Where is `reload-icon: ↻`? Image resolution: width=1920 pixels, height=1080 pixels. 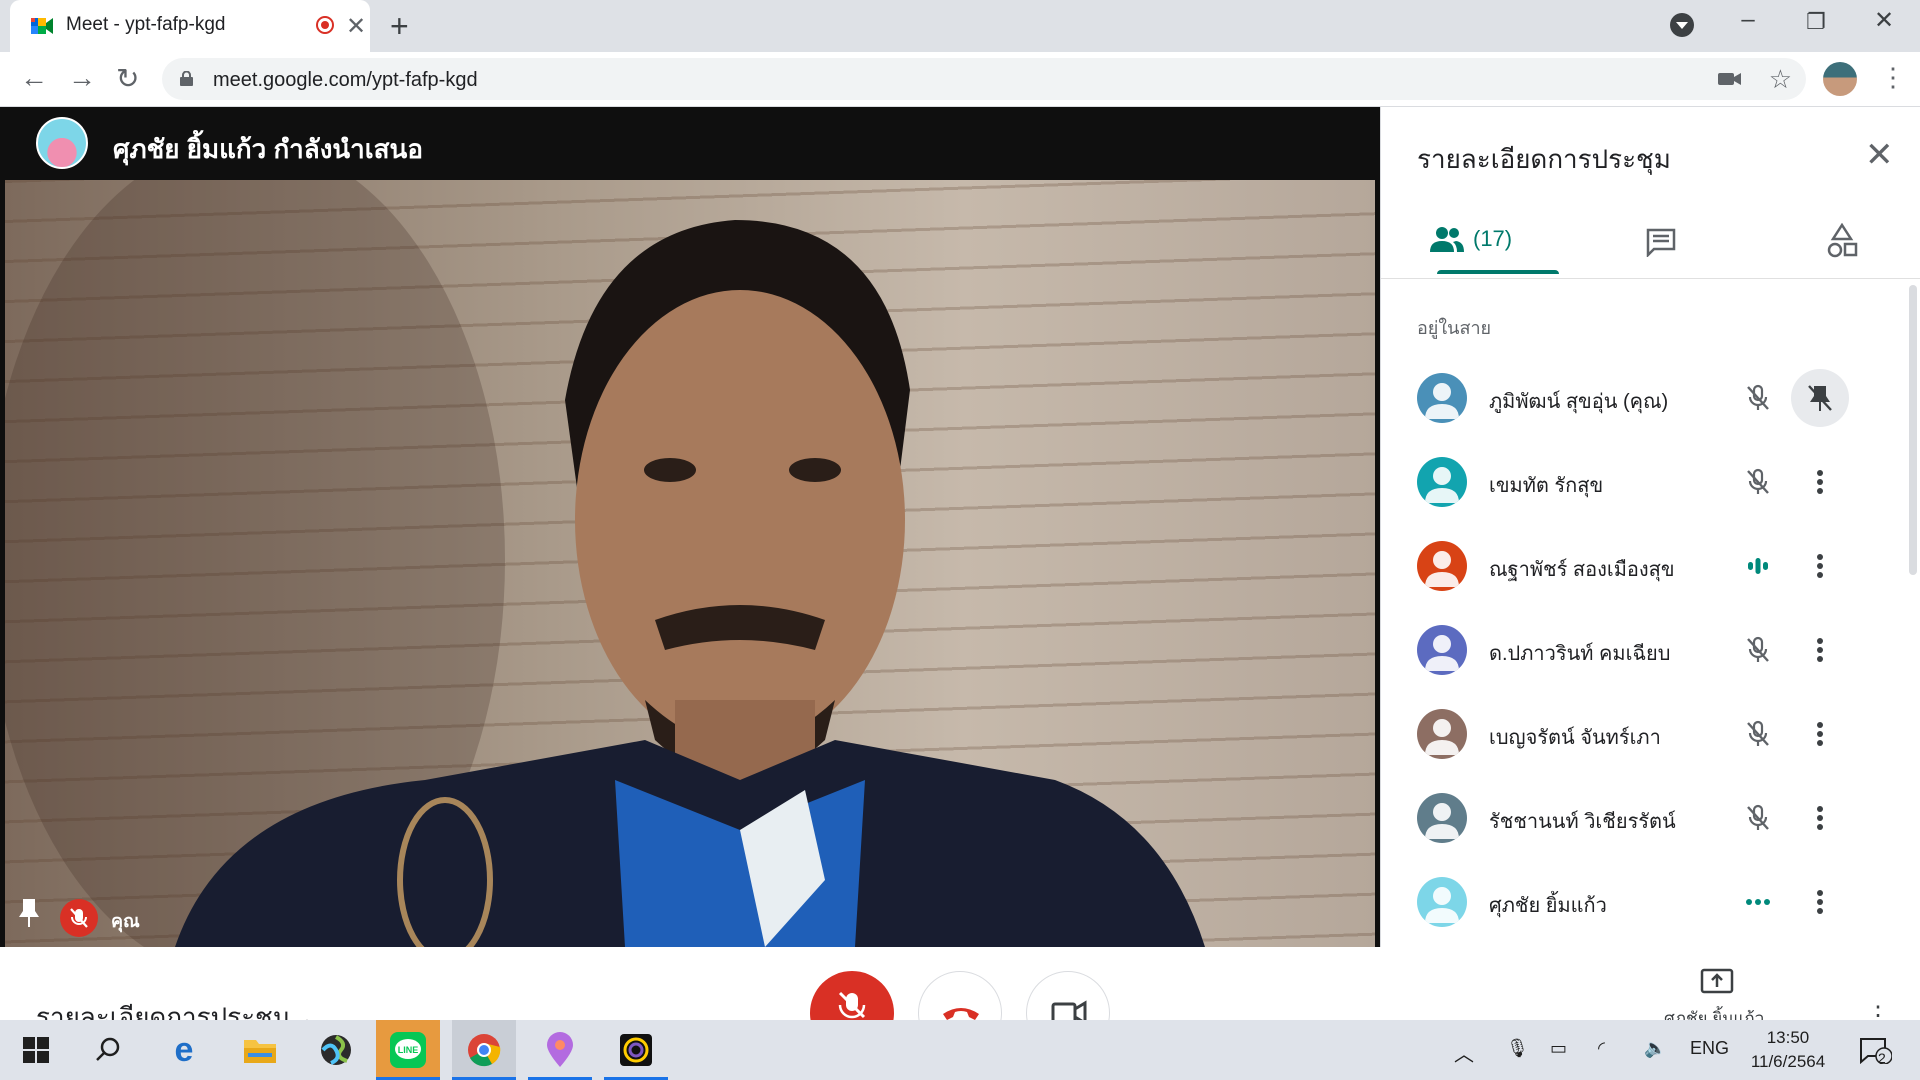 reload-icon: ↻ is located at coordinates (127, 78).